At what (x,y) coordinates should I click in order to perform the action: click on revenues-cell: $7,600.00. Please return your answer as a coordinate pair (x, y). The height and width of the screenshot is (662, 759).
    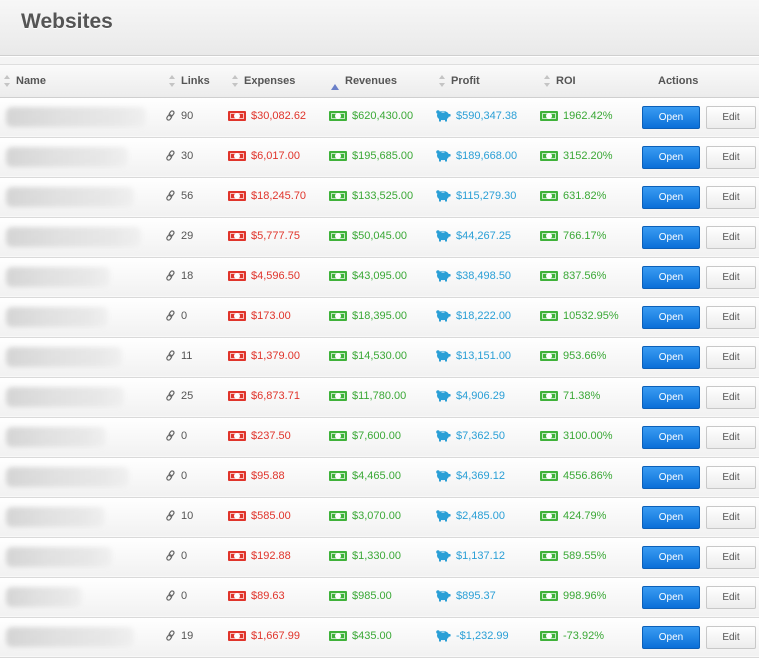
    Looking at the image, I should click on (382, 437).